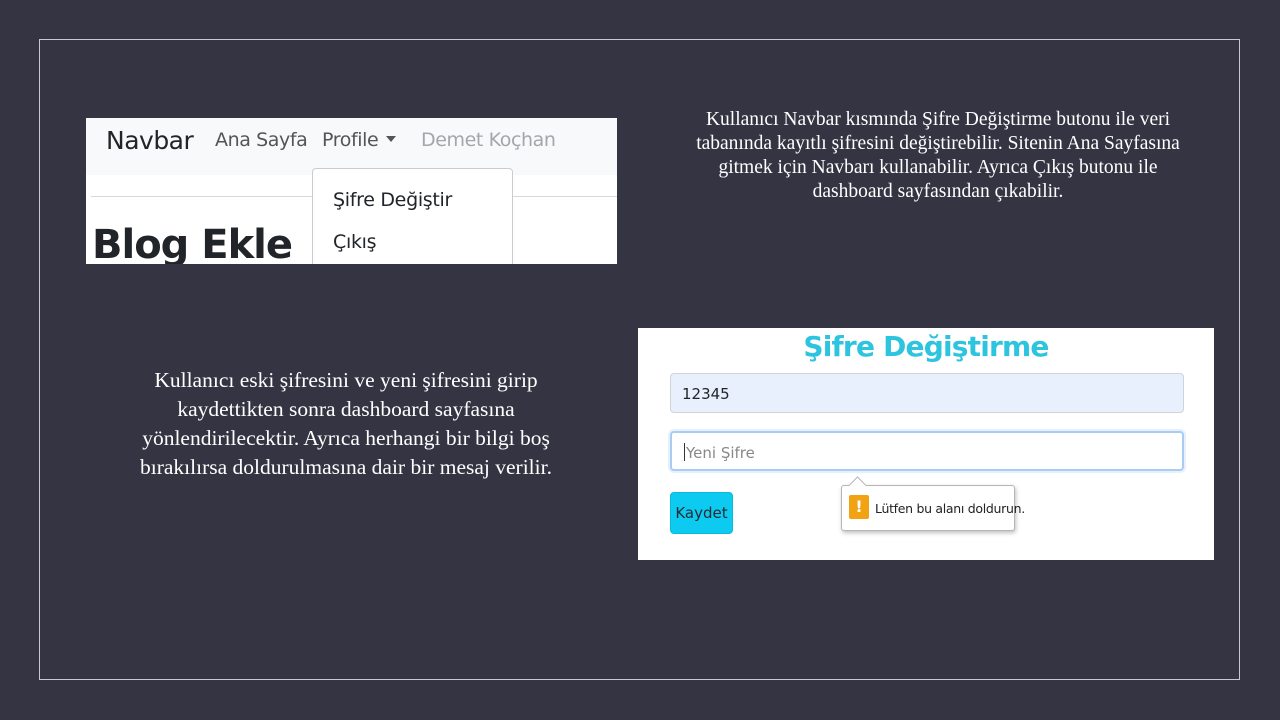 Image resolution: width=1280 pixels, height=720 pixels. I want to click on validation-message: Lütfen bu alanı doldurun., so click(950, 508).